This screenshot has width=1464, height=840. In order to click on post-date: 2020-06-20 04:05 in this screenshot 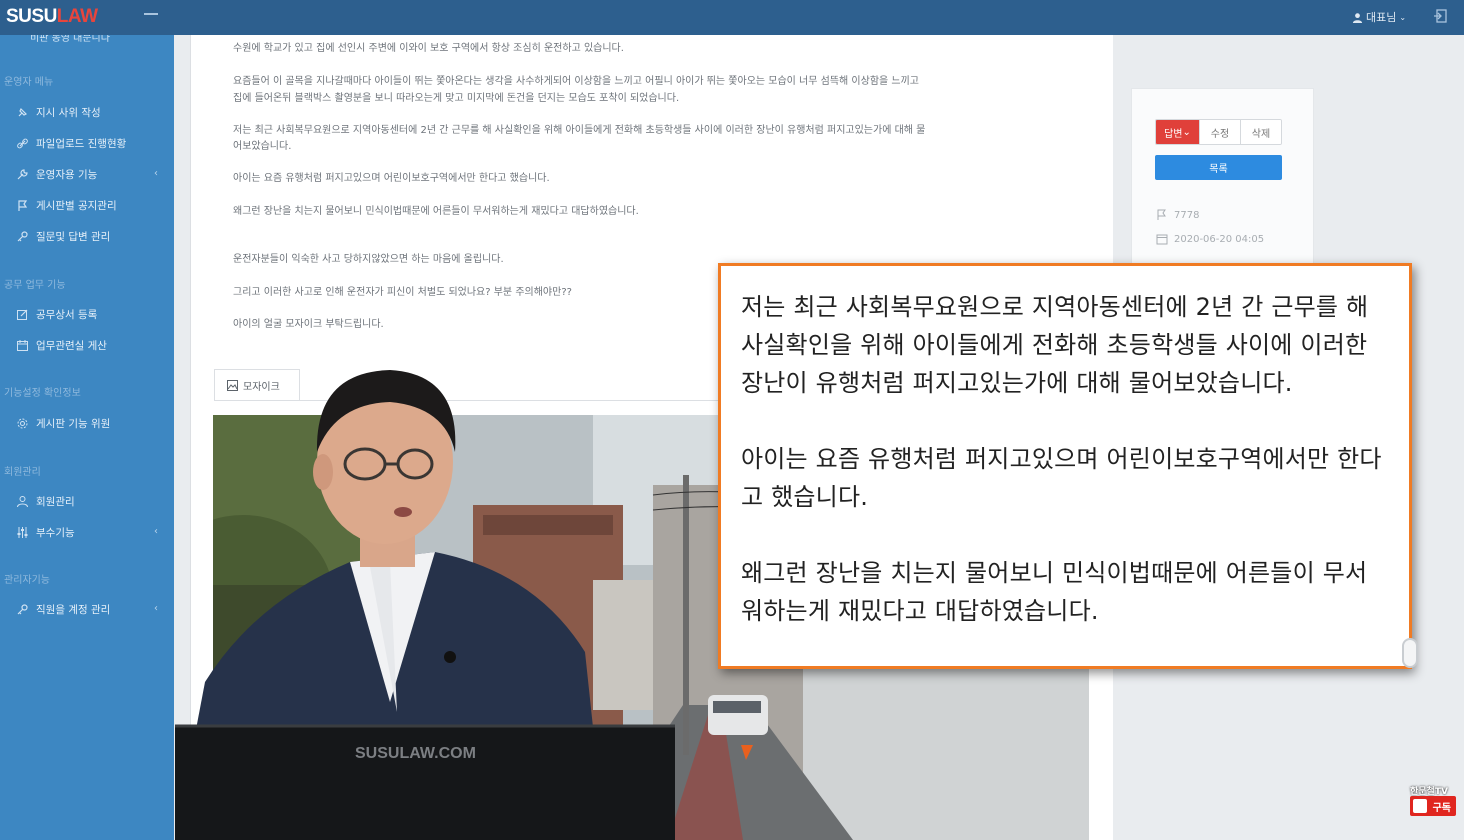, I will do `click(1210, 239)`.